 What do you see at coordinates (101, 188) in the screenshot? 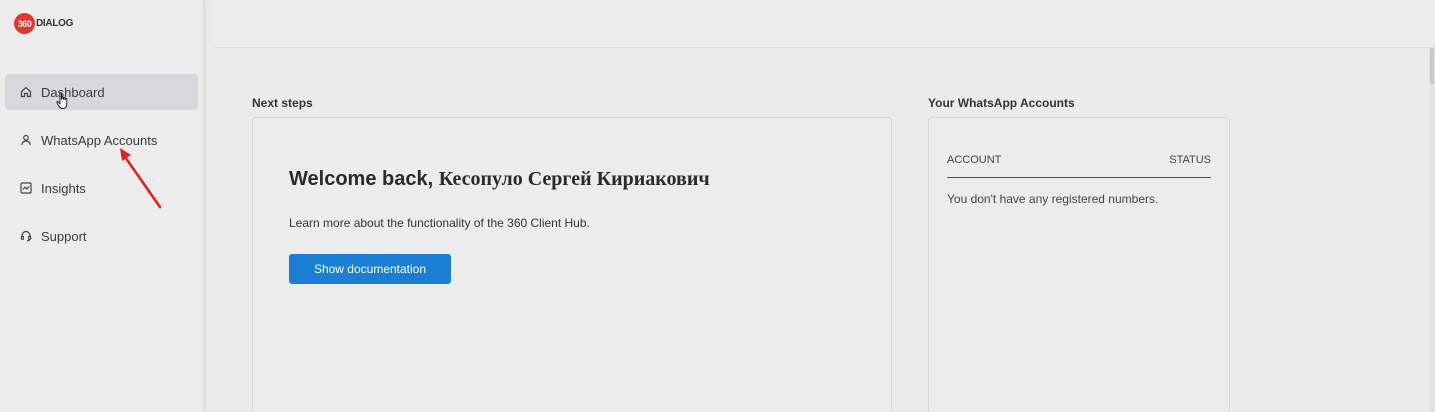
I see `sidebar-item-insights: Insights` at bounding box center [101, 188].